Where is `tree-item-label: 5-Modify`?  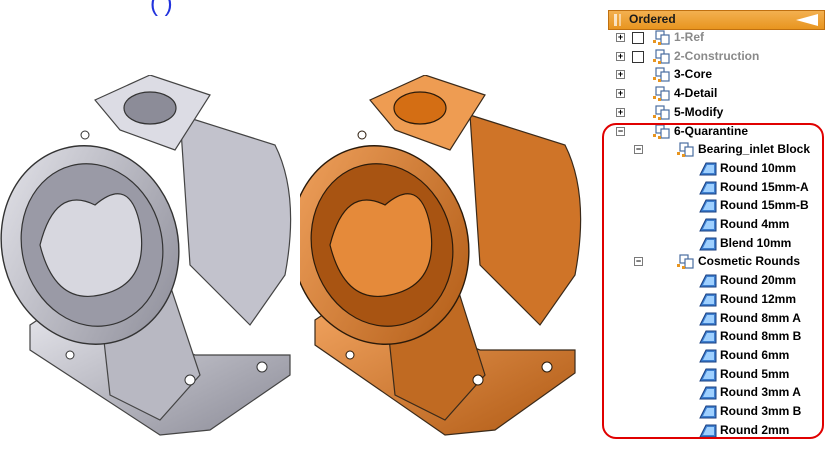 tree-item-label: 5-Modify is located at coordinates (699, 111).